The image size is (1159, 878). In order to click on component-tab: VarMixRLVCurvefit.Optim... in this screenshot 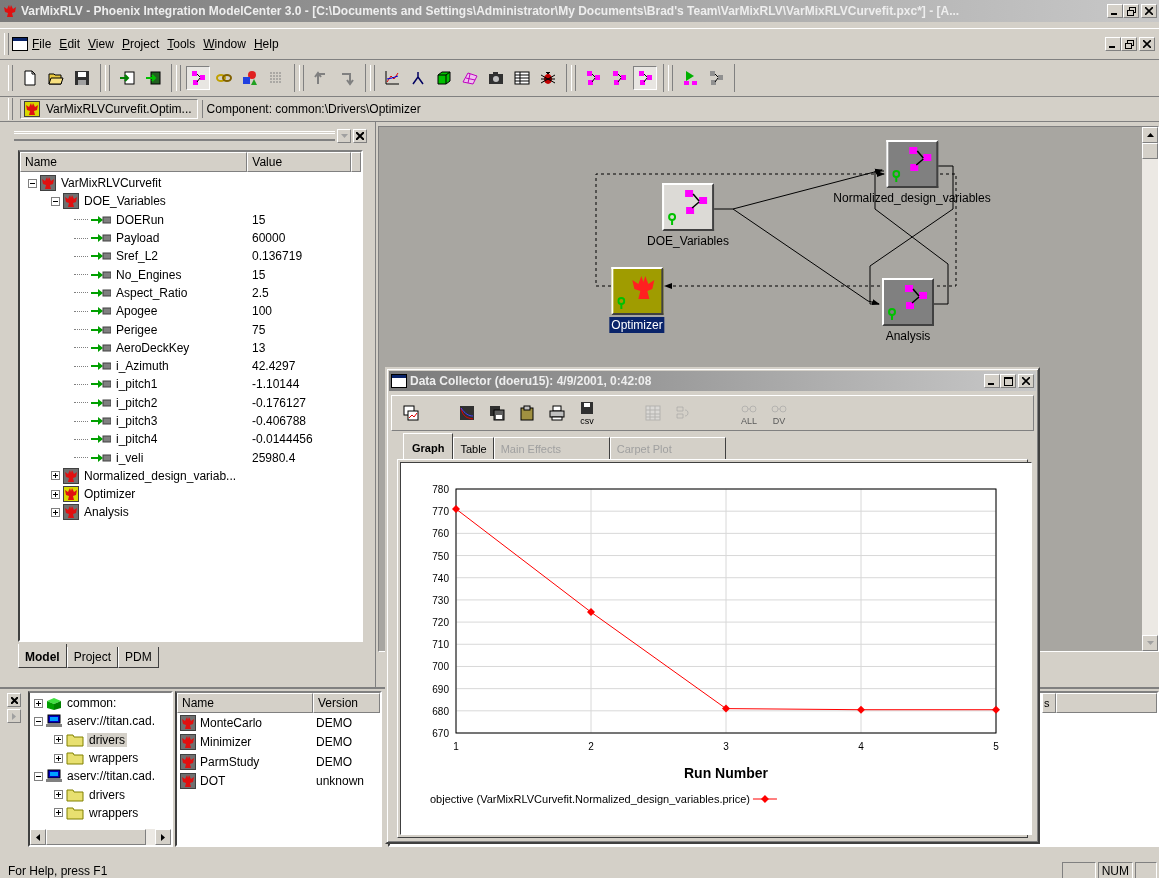, I will do `click(109, 109)`.